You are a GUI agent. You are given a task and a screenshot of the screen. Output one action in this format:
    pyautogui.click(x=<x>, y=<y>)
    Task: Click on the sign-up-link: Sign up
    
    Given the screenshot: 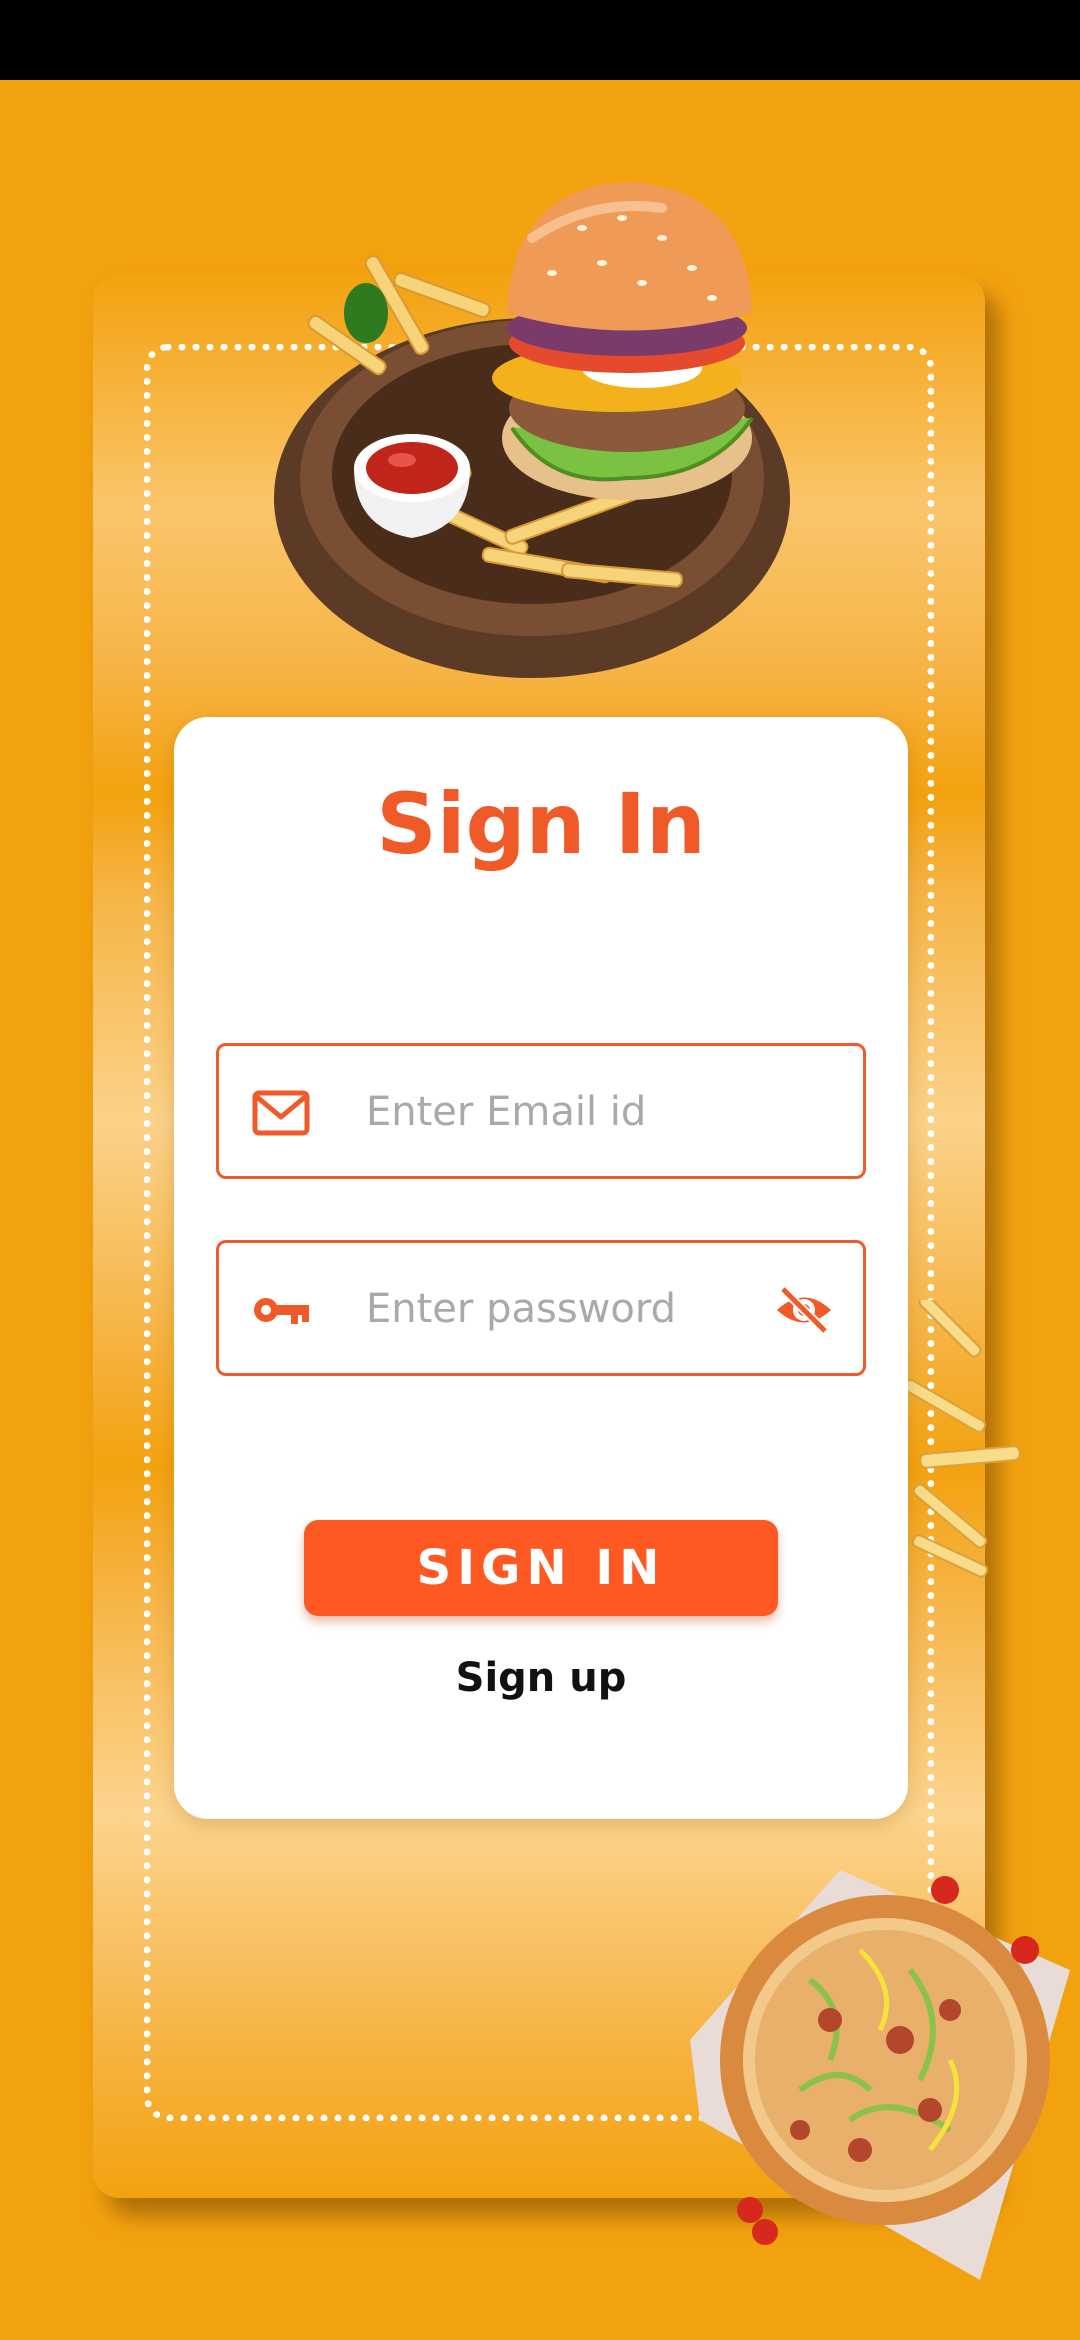 What is the action you would take?
    pyautogui.click(x=541, y=1678)
    